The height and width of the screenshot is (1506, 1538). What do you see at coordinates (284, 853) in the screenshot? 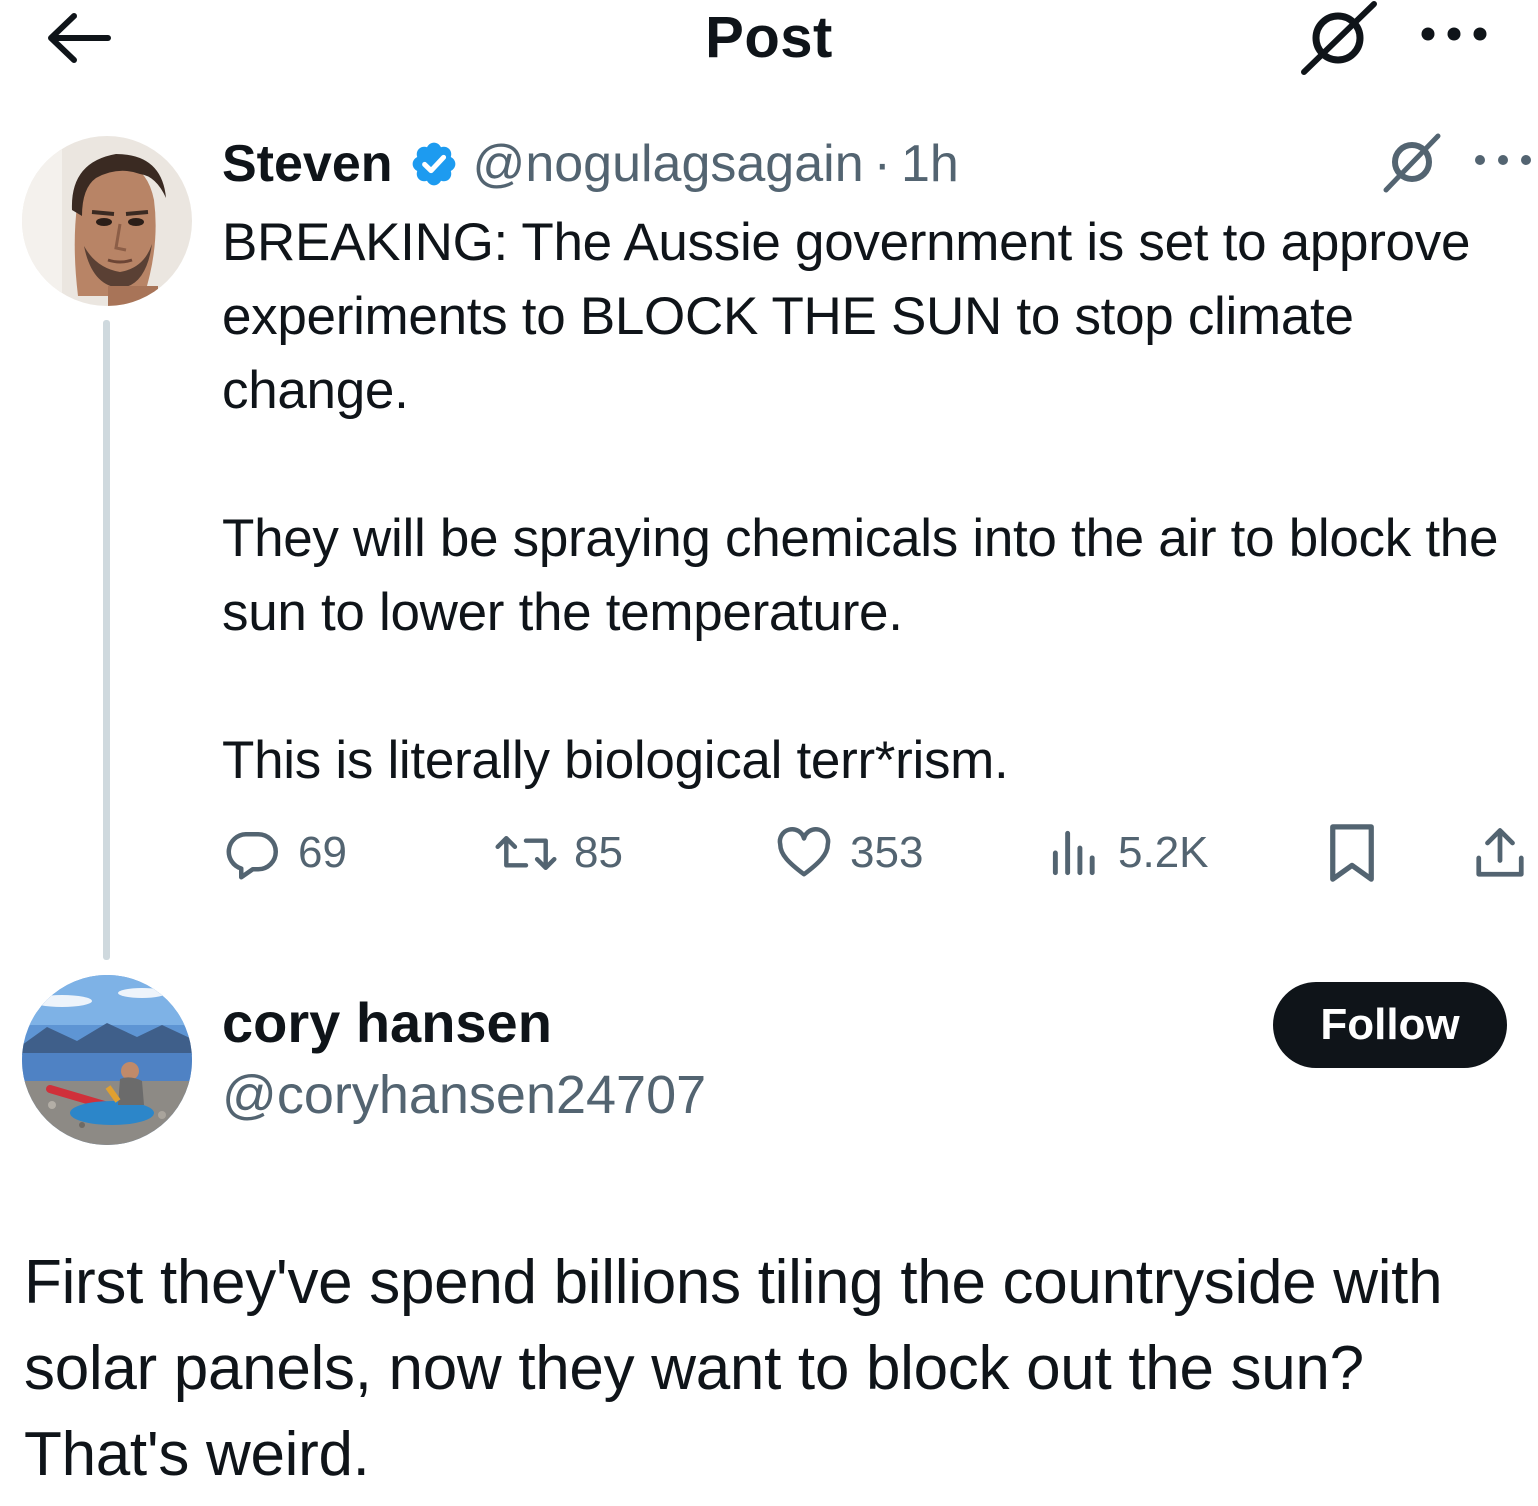
I see `reply-button: 69` at bounding box center [284, 853].